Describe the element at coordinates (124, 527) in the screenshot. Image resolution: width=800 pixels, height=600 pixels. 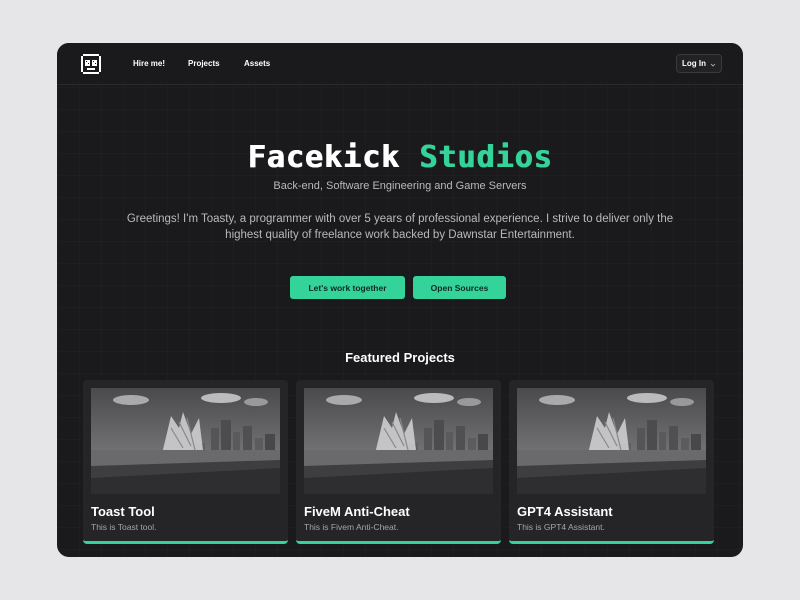
I see `card-description: This is Toast tool.` at that location.